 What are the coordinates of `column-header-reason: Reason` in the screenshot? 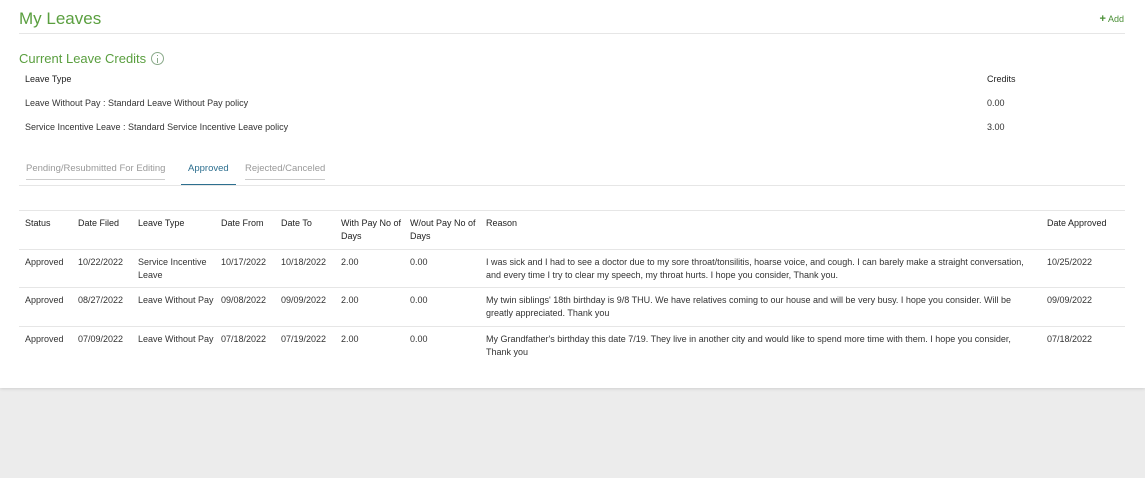 It's located at (762, 223).